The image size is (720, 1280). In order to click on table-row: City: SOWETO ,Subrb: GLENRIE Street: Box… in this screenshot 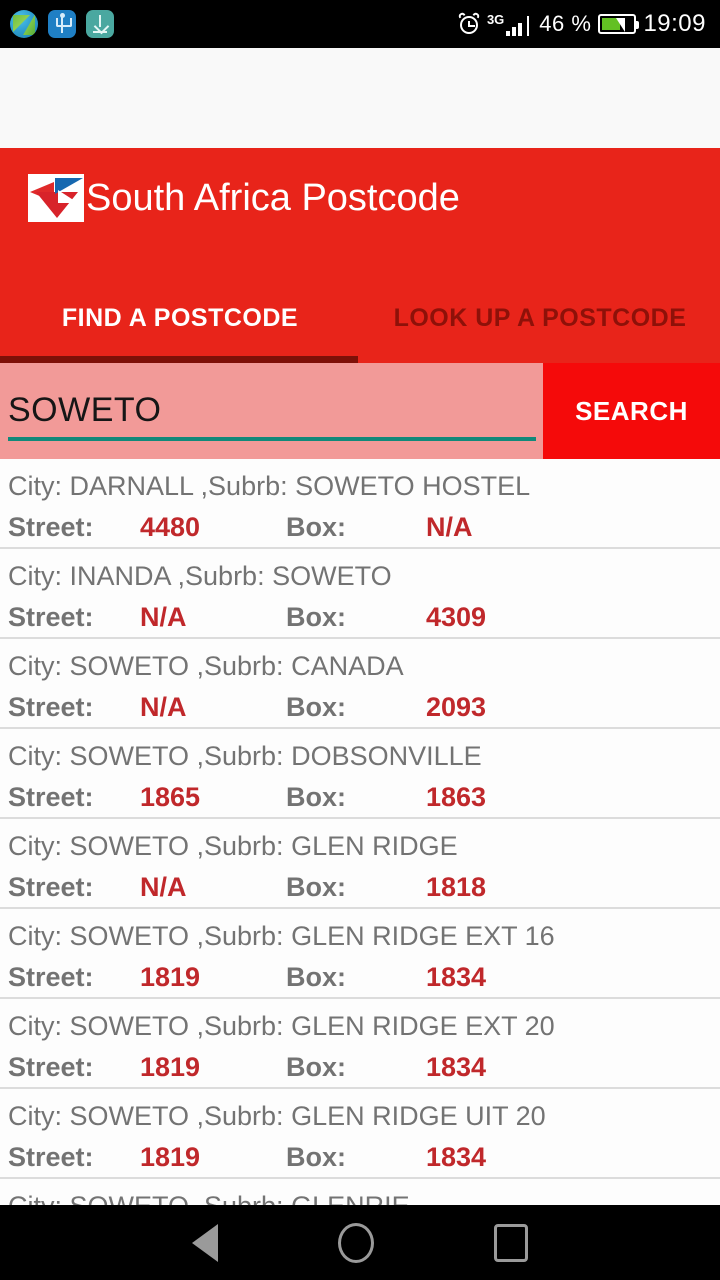, I will do `click(360, 1192)`.